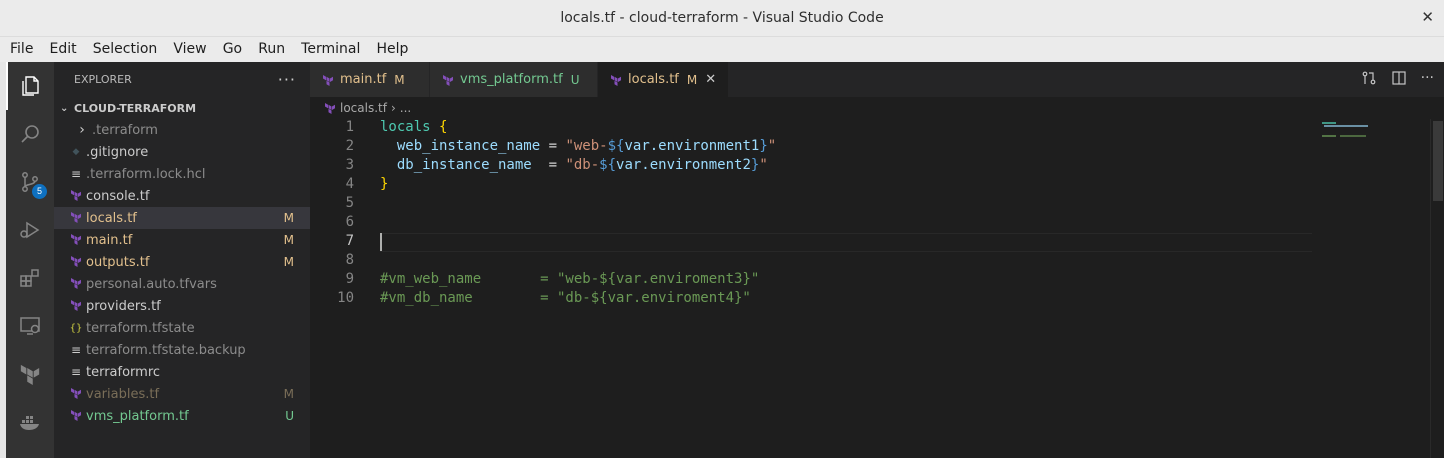 The image size is (1444, 458). Describe the element at coordinates (182, 372) in the screenshot. I see `file-item: ≡ terraformrc` at that location.